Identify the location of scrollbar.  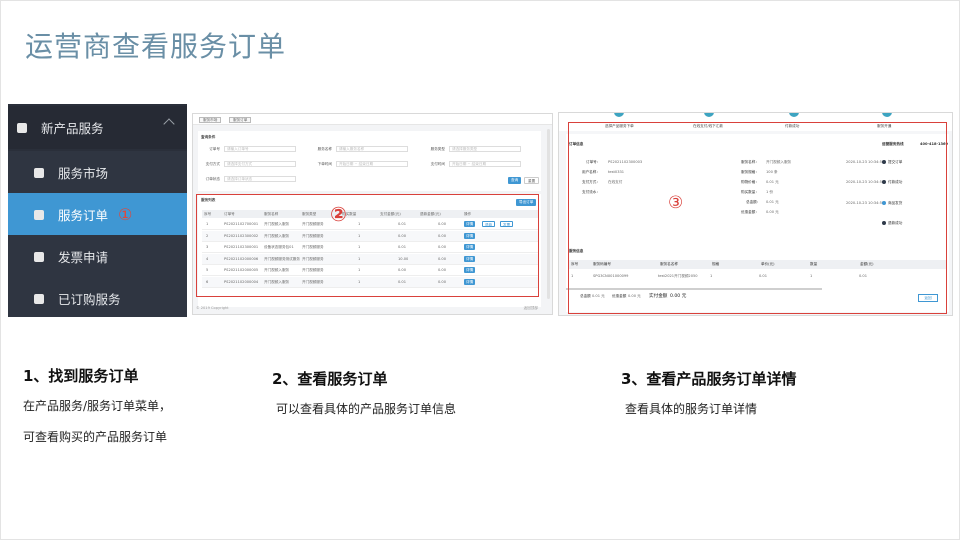
(548, 214).